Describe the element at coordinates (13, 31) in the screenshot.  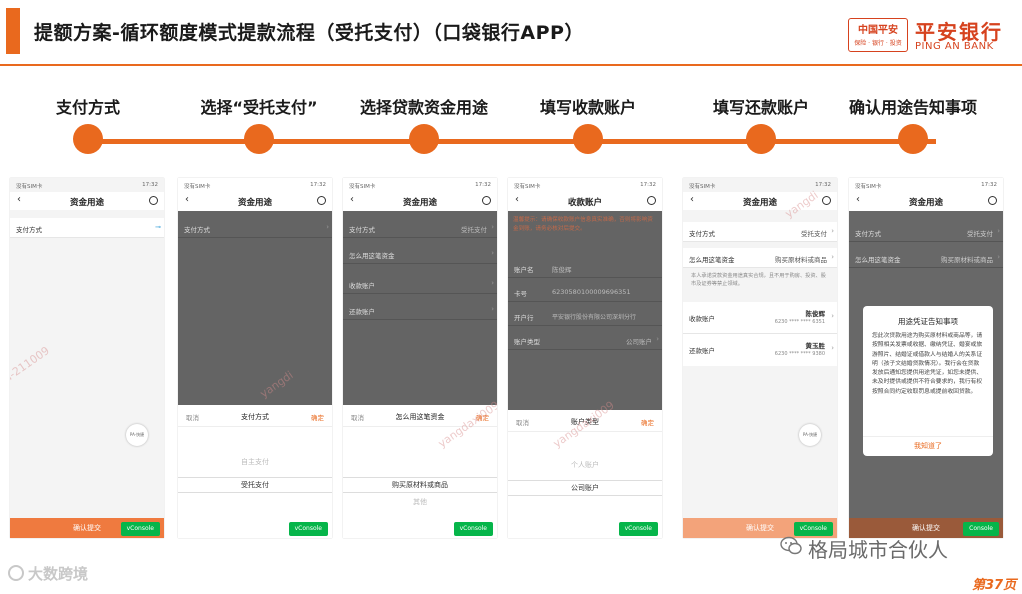
I see `header-accent-bar` at that location.